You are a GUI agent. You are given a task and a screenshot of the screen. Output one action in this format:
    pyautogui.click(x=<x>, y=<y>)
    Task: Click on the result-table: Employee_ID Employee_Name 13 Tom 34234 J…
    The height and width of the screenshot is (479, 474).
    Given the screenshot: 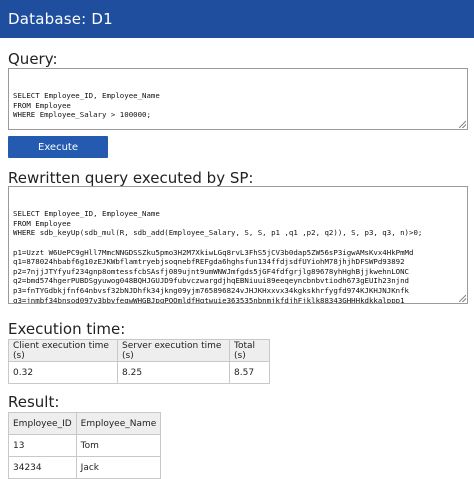 What is the action you would take?
    pyautogui.click(x=85, y=445)
    